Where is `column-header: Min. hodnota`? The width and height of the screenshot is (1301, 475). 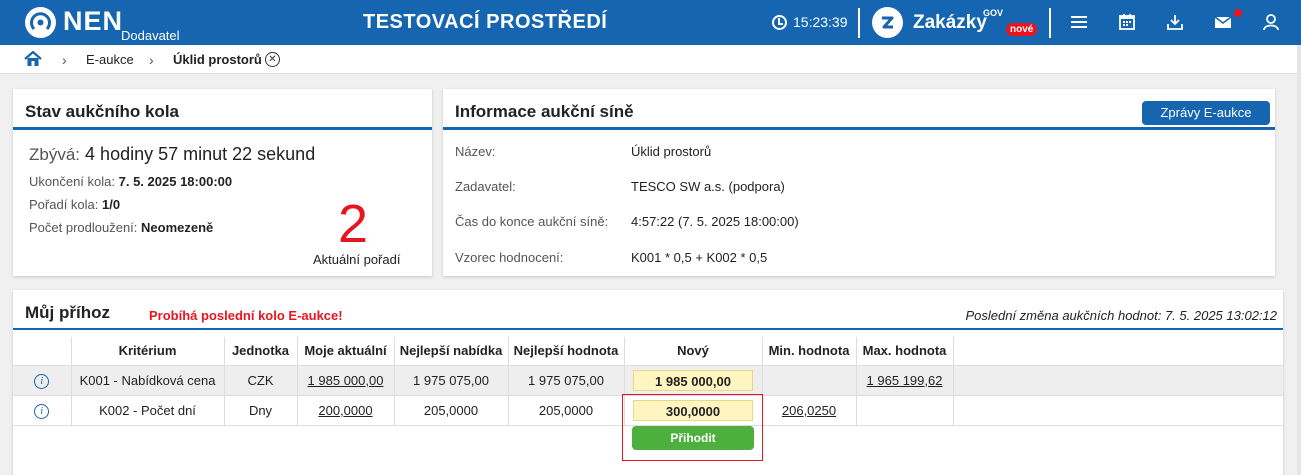 column-header: Min. hodnota is located at coordinates (809, 351).